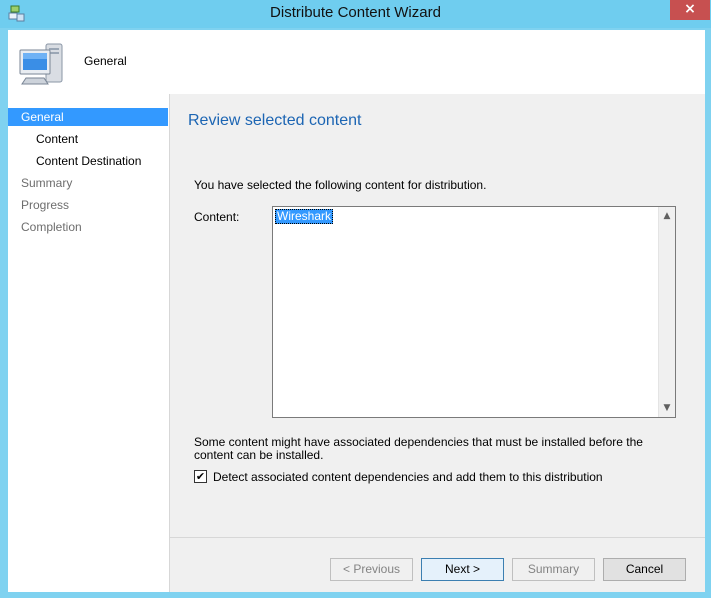 The width and height of the screenshot is (711, 598). I want to click on computer-icon, so click(41, 64).